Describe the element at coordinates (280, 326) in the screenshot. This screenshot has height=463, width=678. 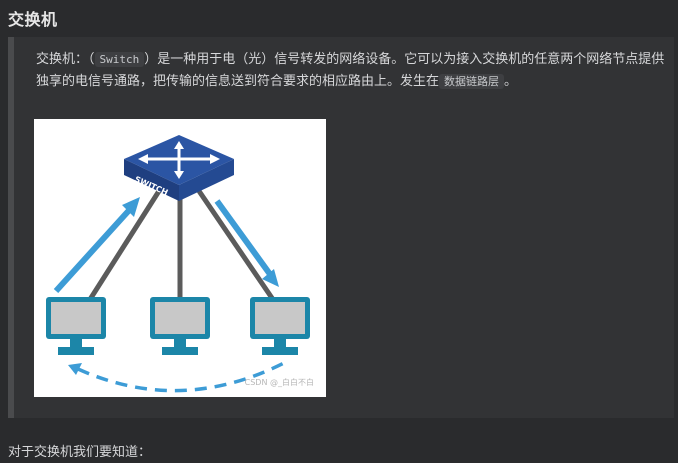
I see `computer-right-icon` at that location.